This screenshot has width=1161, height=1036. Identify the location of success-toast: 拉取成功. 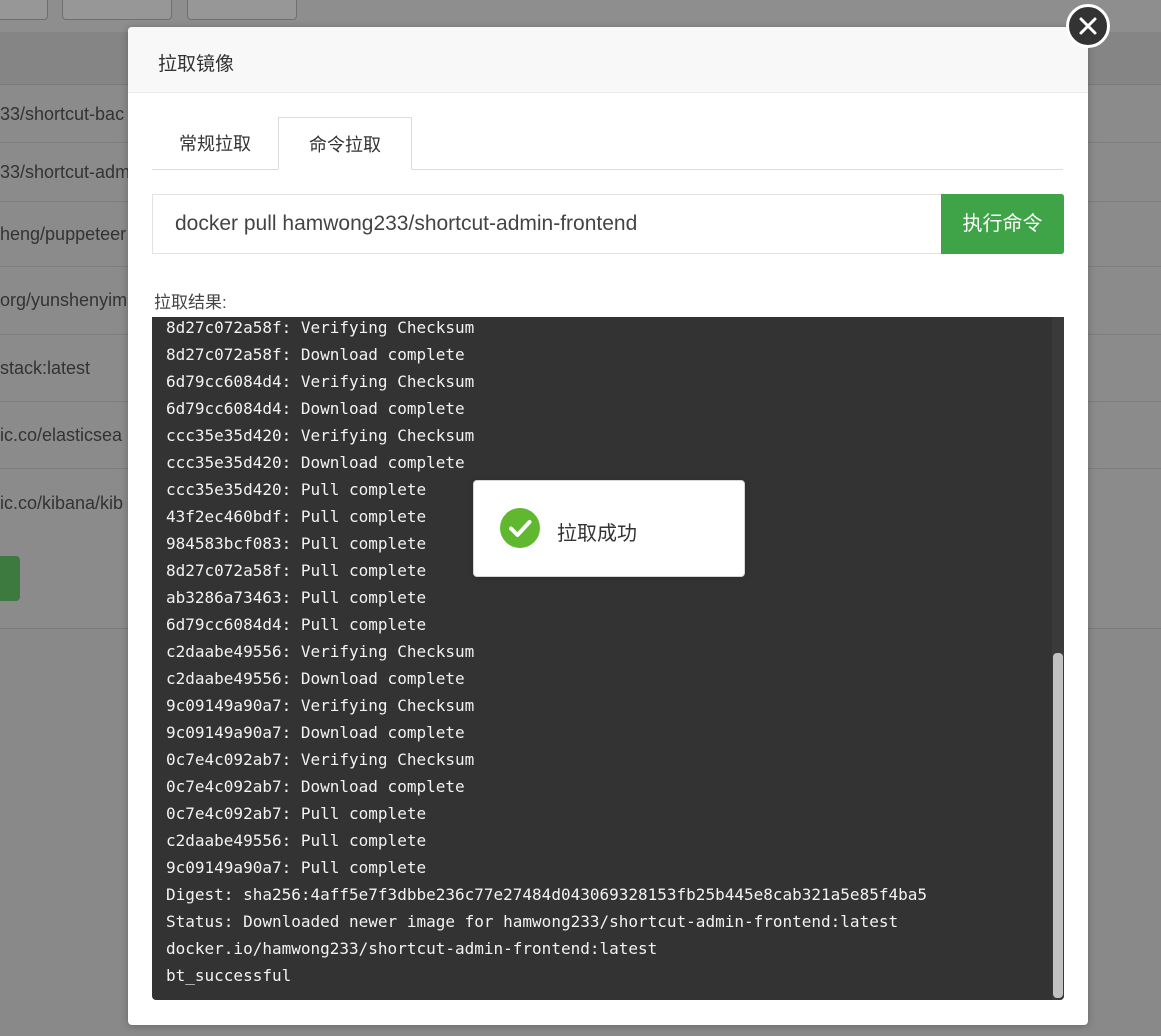
(609, 528).